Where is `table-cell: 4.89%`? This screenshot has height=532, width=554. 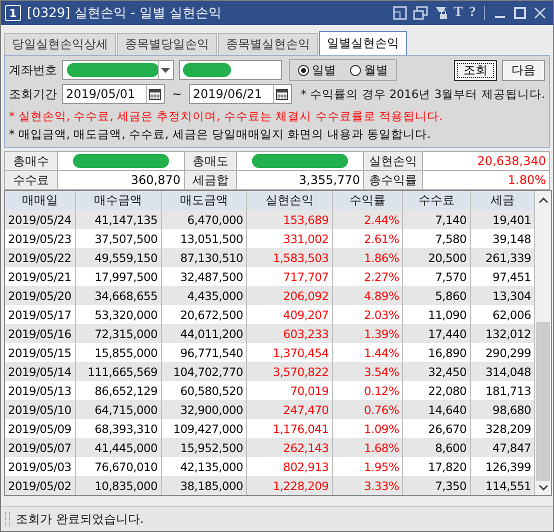
table-cell: 4.89% is located at coordinates (367, 295).